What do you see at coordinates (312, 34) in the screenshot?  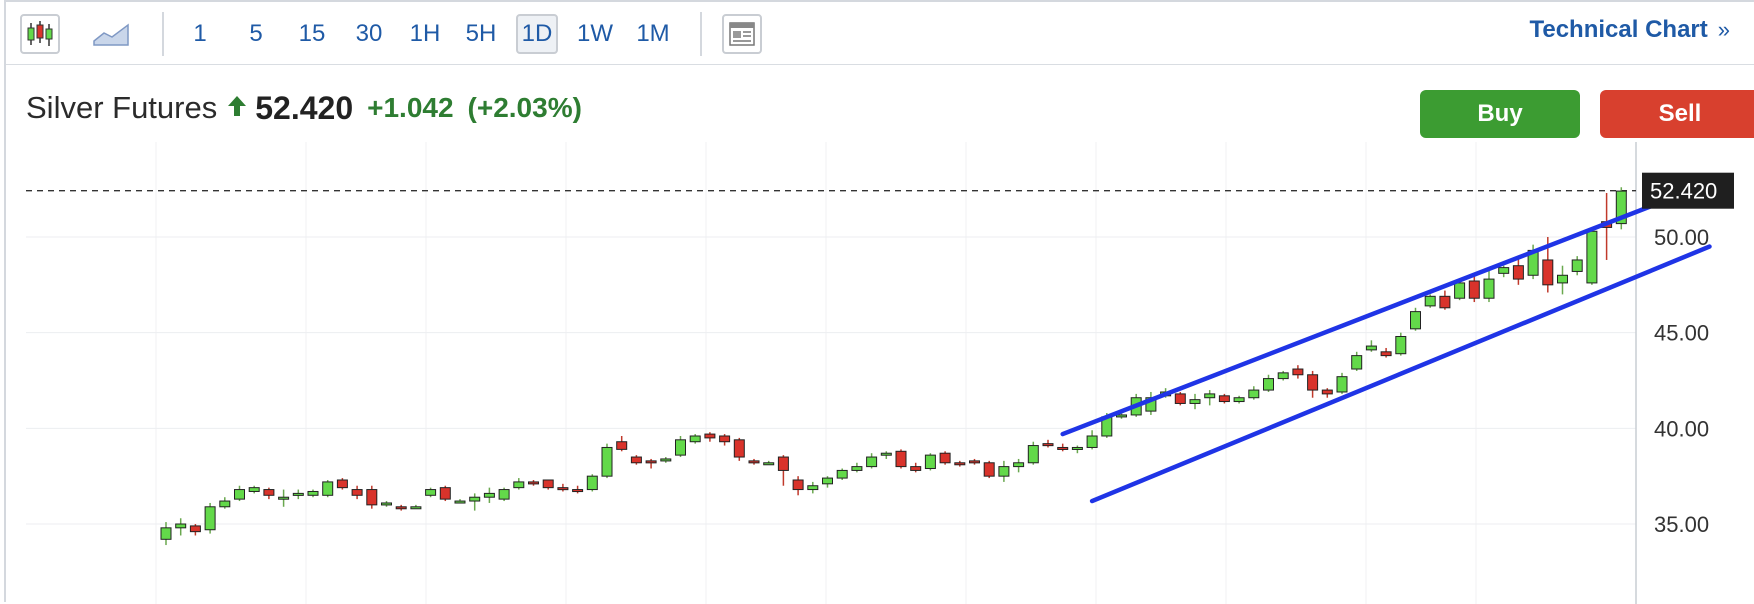 I see `interval-15m: 15` at bounding box center [312, 34].